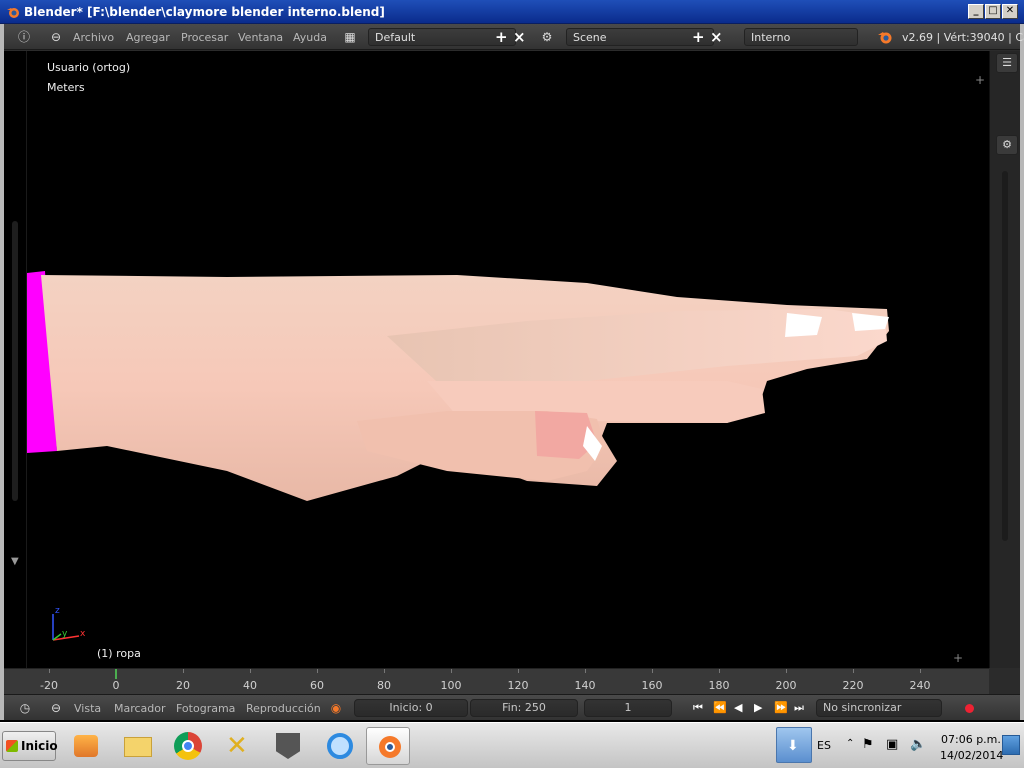 This screenshot has height=768, width=1024. What do you see at coordinates (850, 743) in the screenshot?
I see `tray-expand-icon: ⌃` at bounding box center [850, 743].